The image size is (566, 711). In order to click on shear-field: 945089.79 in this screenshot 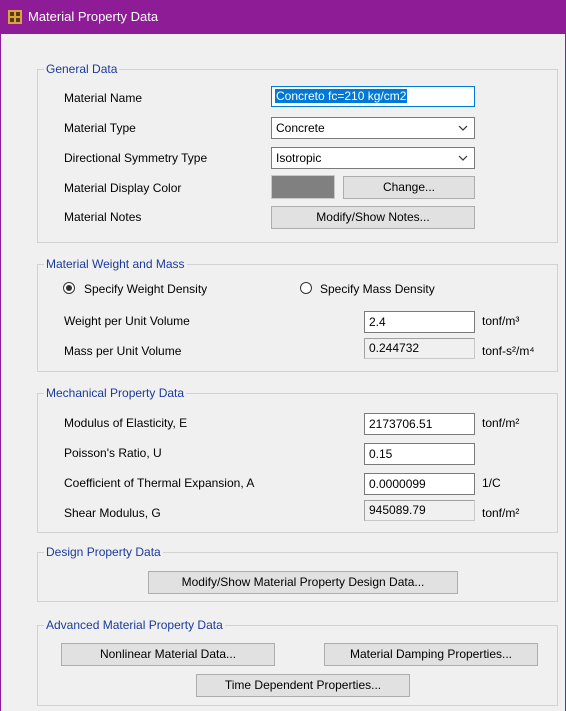, I will do `click(419, 510)`.